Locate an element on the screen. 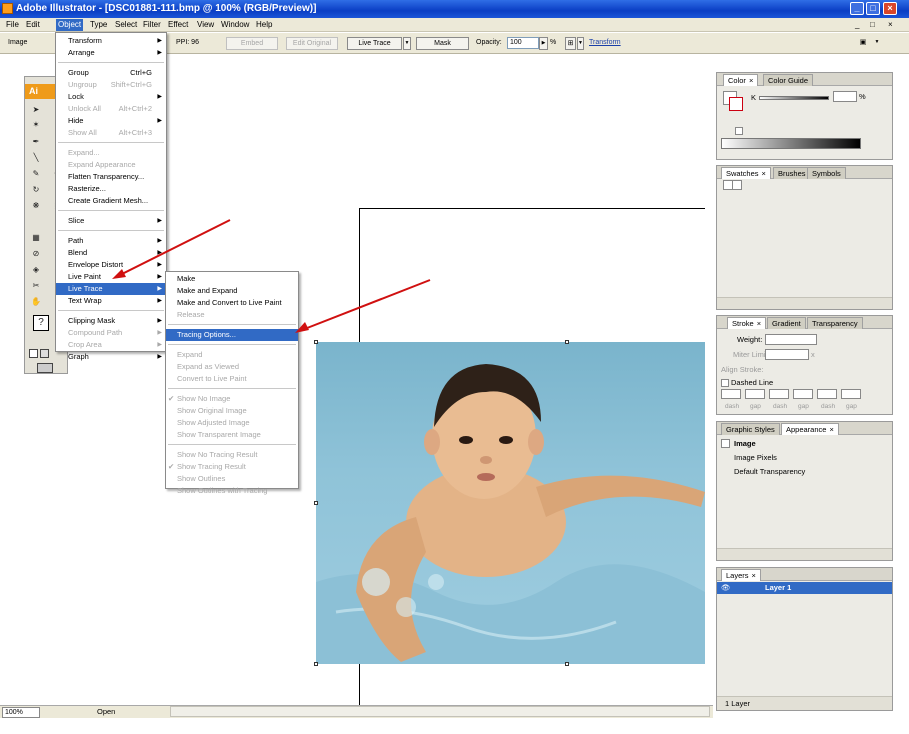 The width and height of the screenshot is (909, 734). color-panel-tabs: Color × Color Guide is located at coordinates (804, 79).